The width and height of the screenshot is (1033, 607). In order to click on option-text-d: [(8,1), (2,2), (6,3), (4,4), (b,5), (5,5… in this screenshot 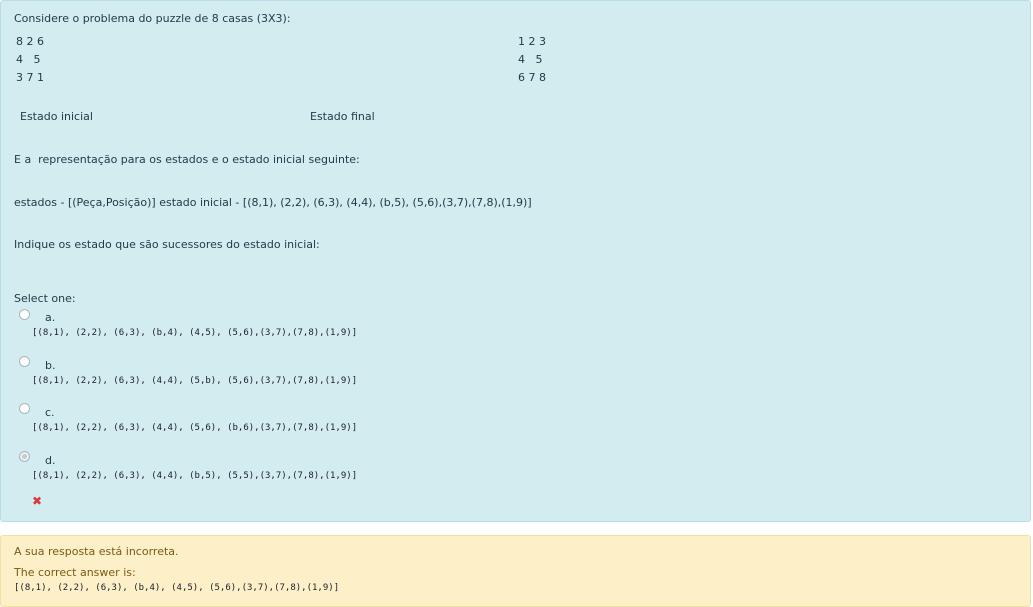, I will do `click(195, 476)`.